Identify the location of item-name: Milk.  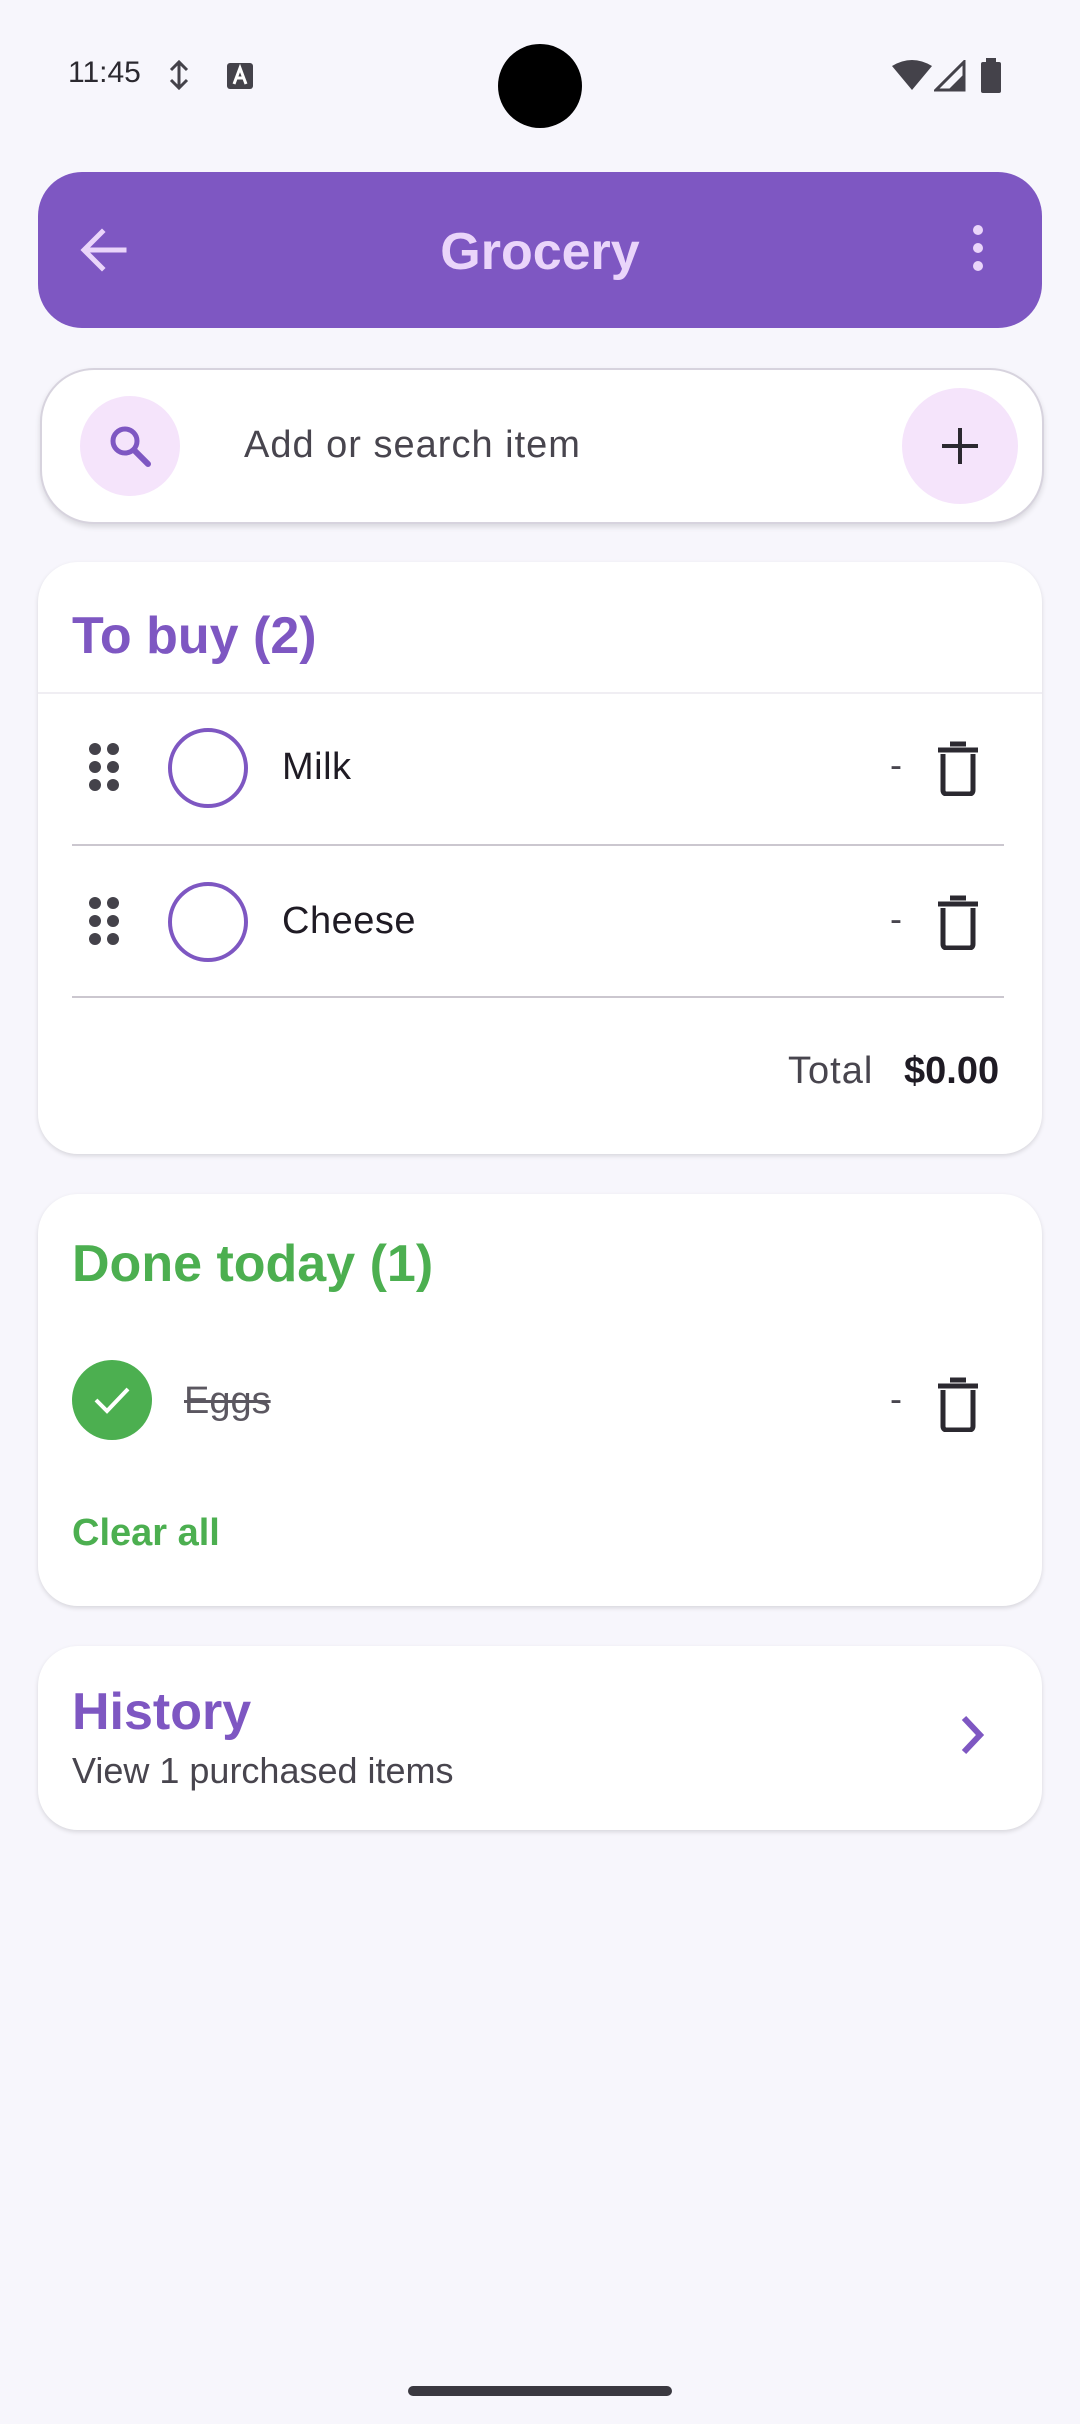
(317, 767).